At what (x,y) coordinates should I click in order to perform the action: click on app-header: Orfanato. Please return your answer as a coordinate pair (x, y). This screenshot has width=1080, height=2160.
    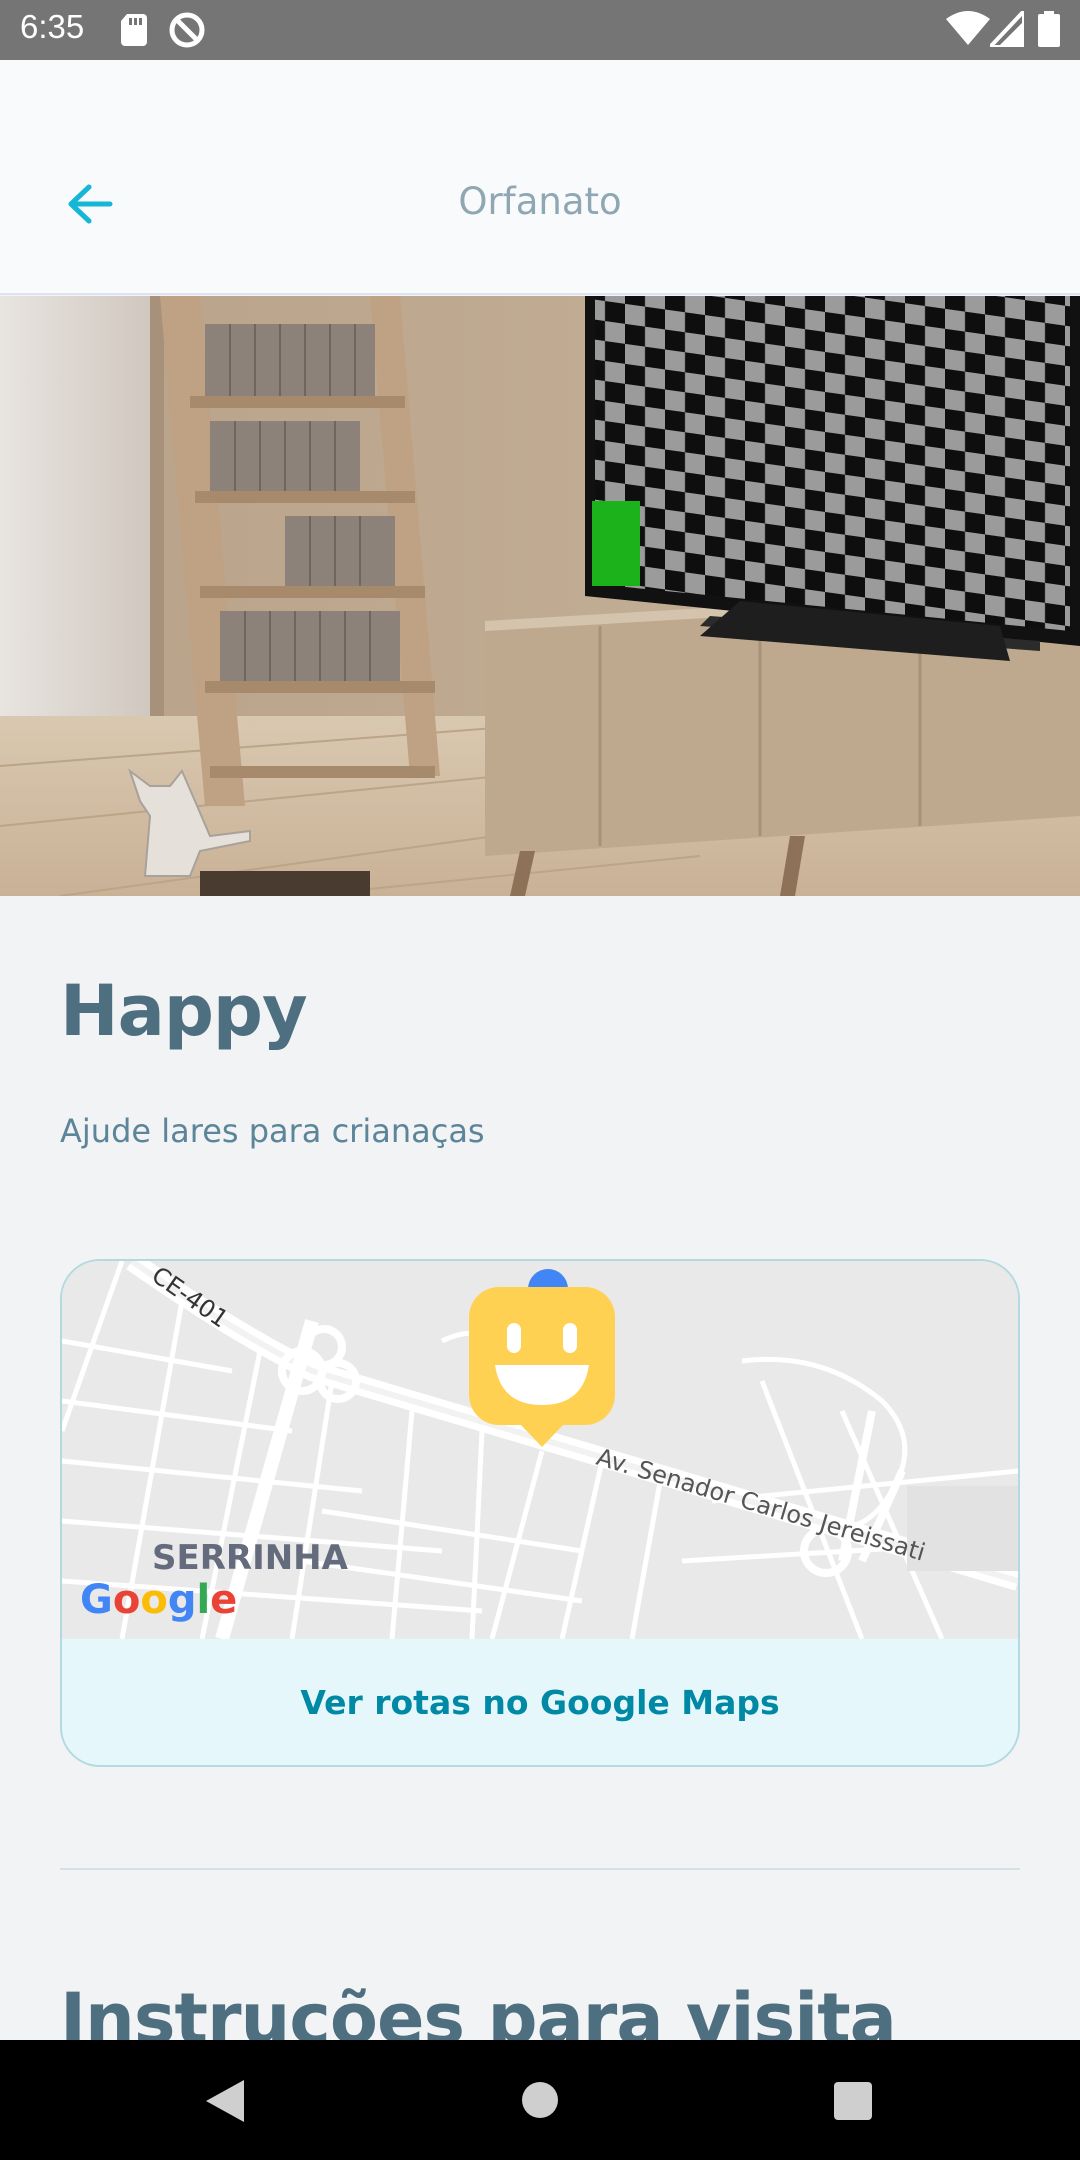
    Looking at the image, I should click on (540, 177).